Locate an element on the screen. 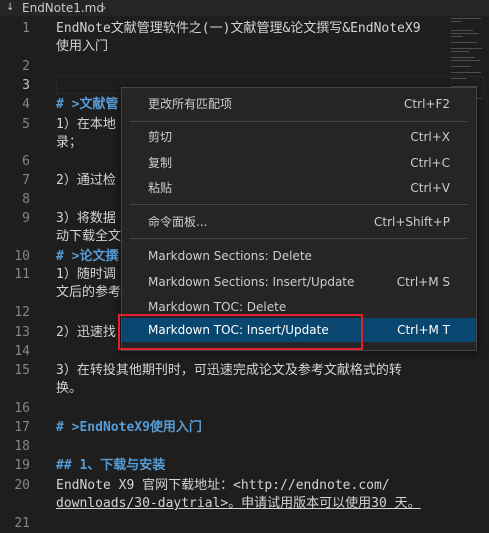 This screenshot has width=489, height=533. heading-line: # >论文撰 is located at coordinates (87, 257).